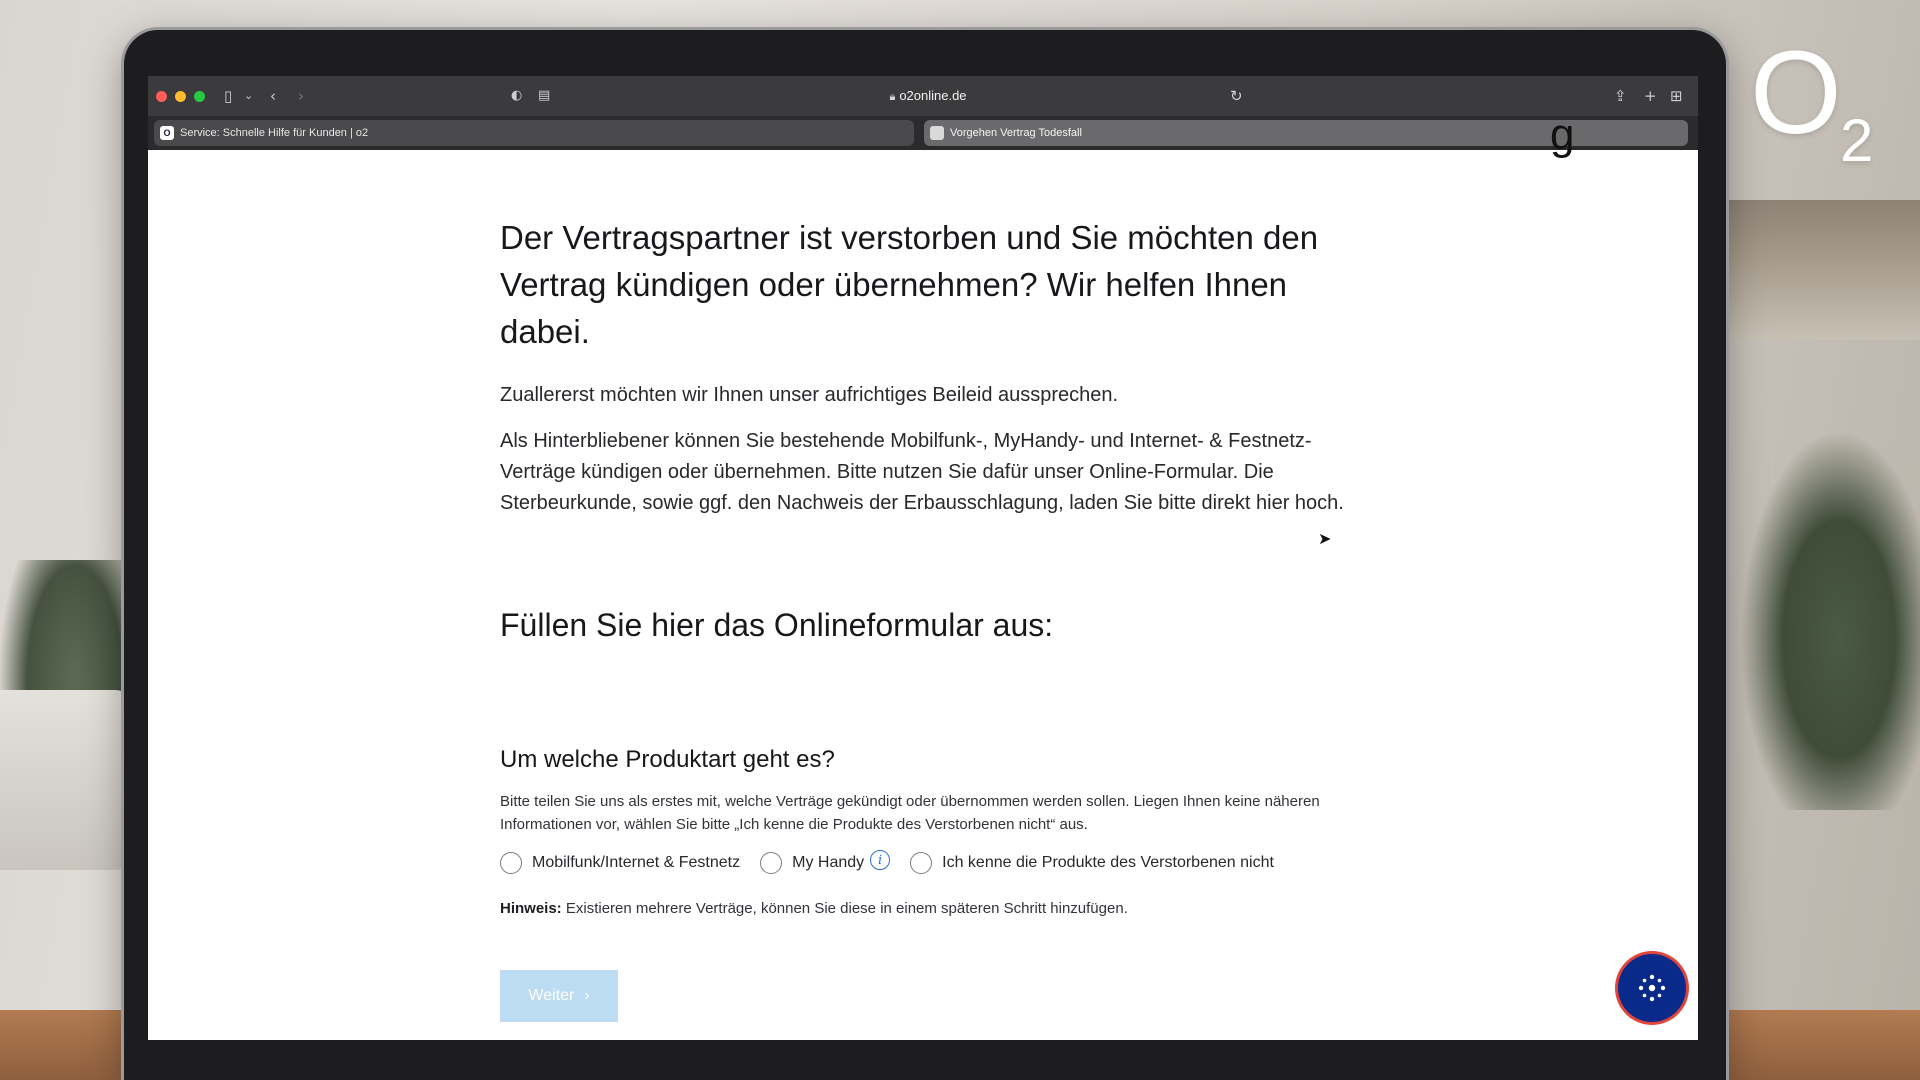 This screenshot has height=1080, width=1920. Describe the element at coordinates (199, 96) in the screenshot. I see `zoom-window-button` at that location.